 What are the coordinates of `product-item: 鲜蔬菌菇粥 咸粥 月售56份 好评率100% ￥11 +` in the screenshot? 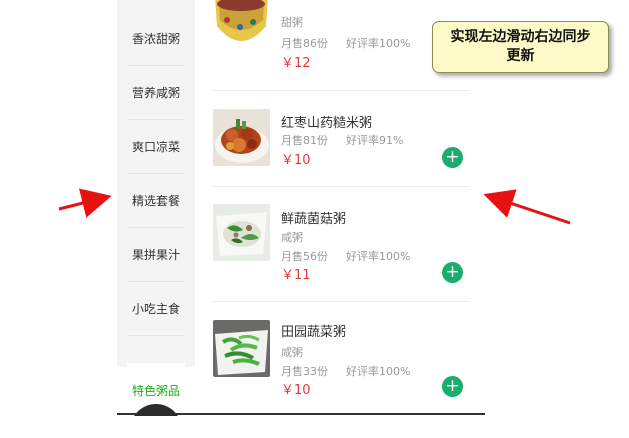 It's located at (341, 244).